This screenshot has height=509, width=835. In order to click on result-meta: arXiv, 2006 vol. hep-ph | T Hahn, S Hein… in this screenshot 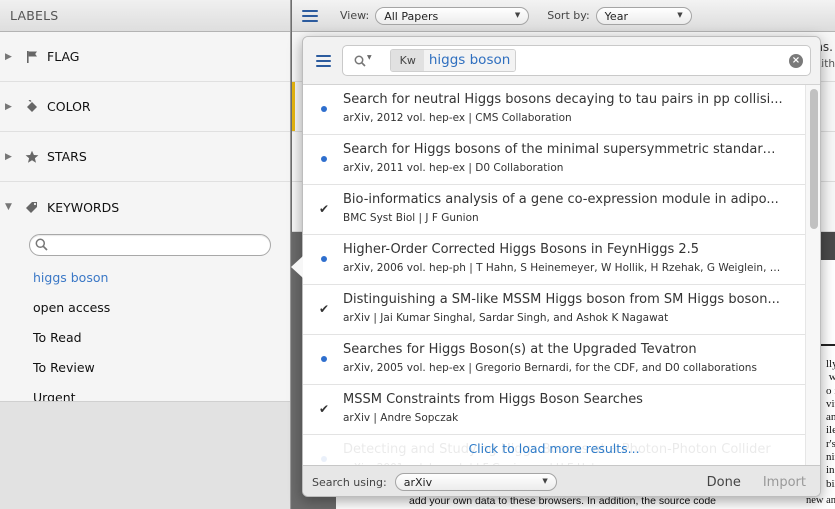, I will do `click(563, 268)`.